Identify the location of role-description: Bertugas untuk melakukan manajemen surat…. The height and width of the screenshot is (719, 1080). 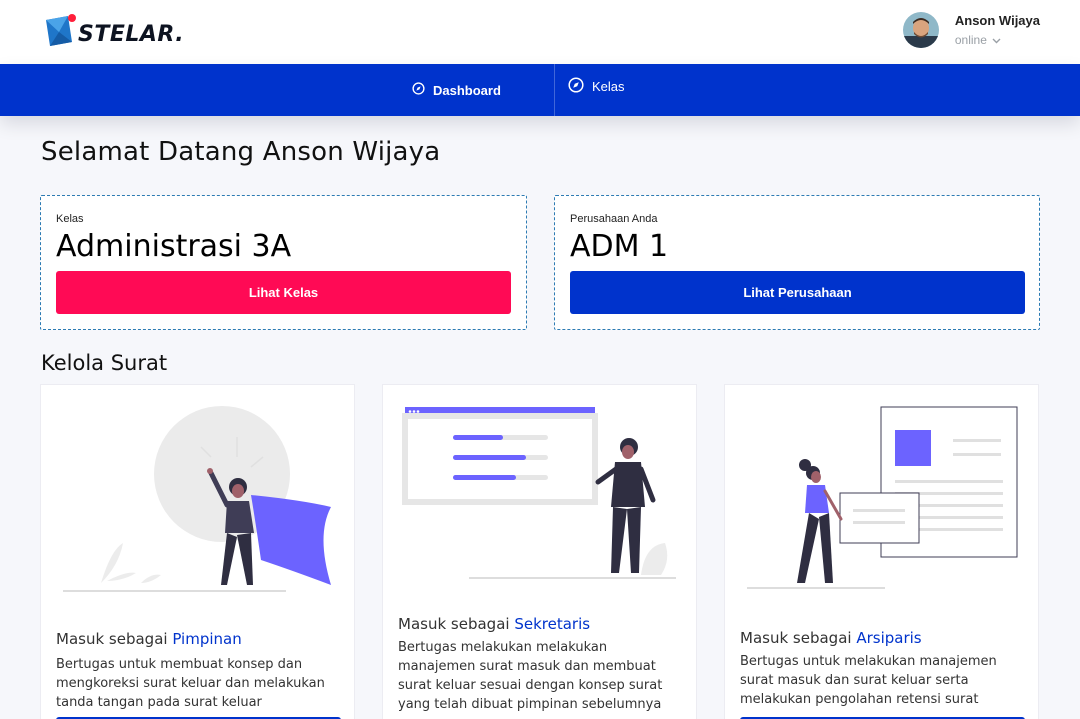
(868, 680).